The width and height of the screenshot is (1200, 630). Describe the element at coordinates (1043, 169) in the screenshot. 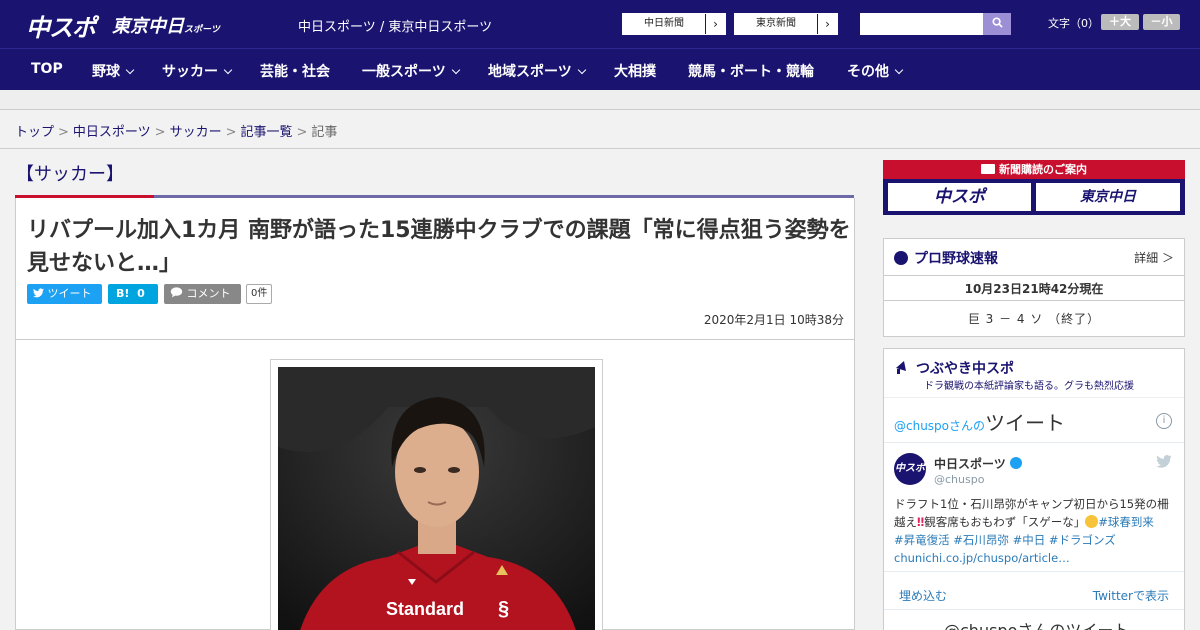

I see `subscription-title-text: 新聞購読のご案内` at that location.